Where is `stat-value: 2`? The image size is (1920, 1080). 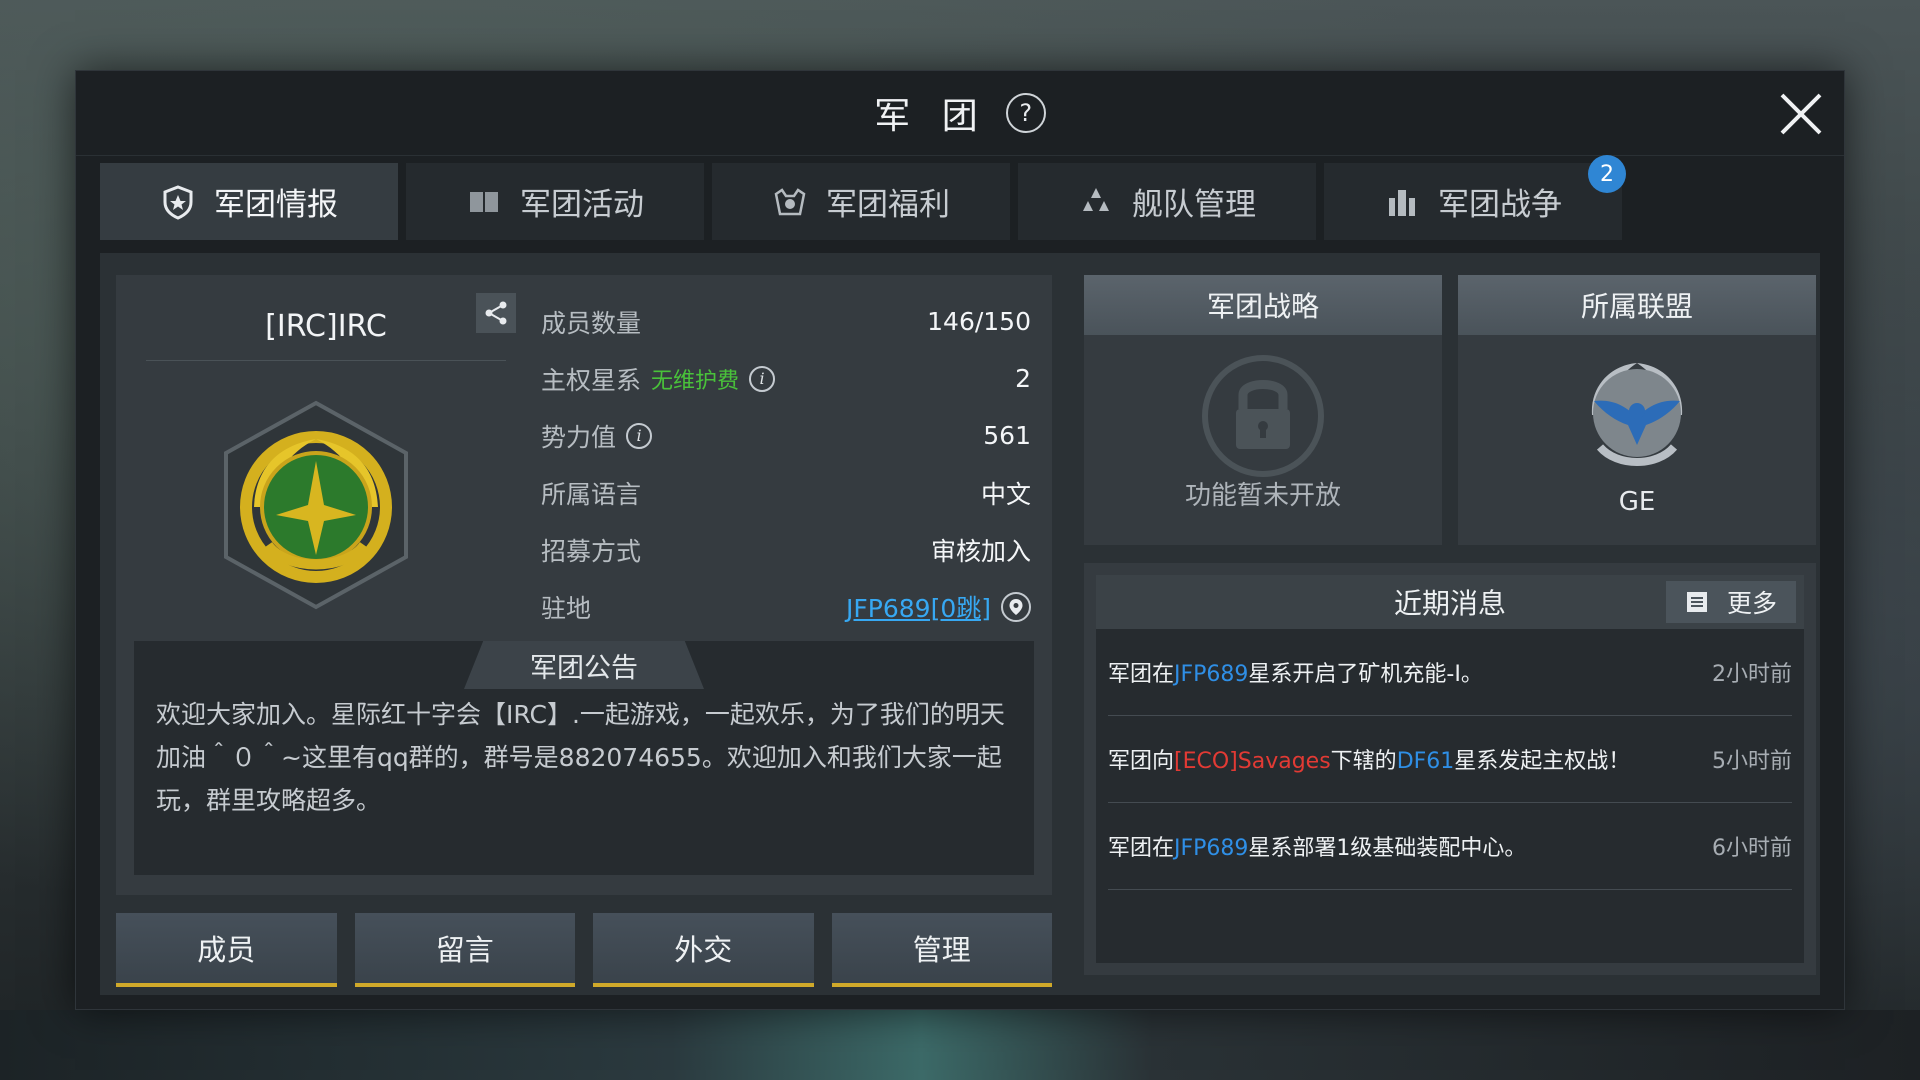 stat-value: 2 is located at coordinates (1023, 378).